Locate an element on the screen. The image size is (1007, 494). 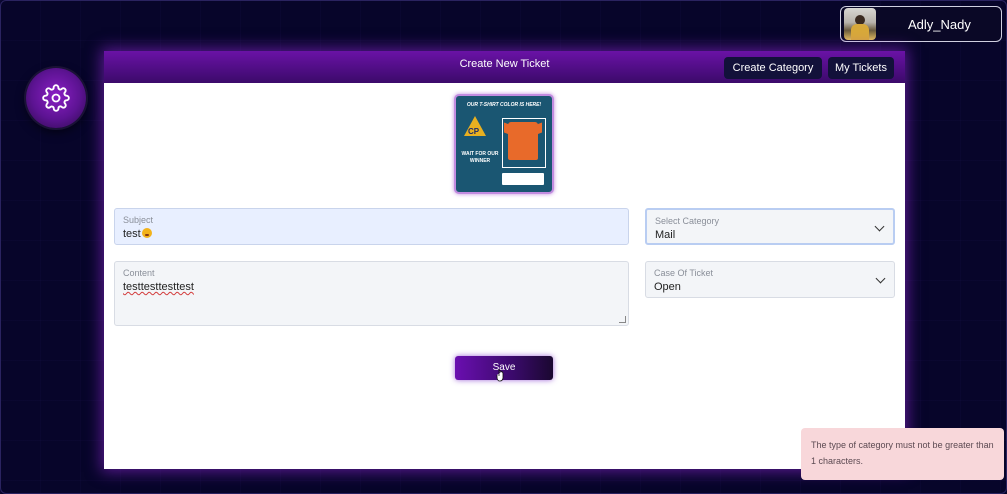
case-value: Open is located at coordinates (667, 287).